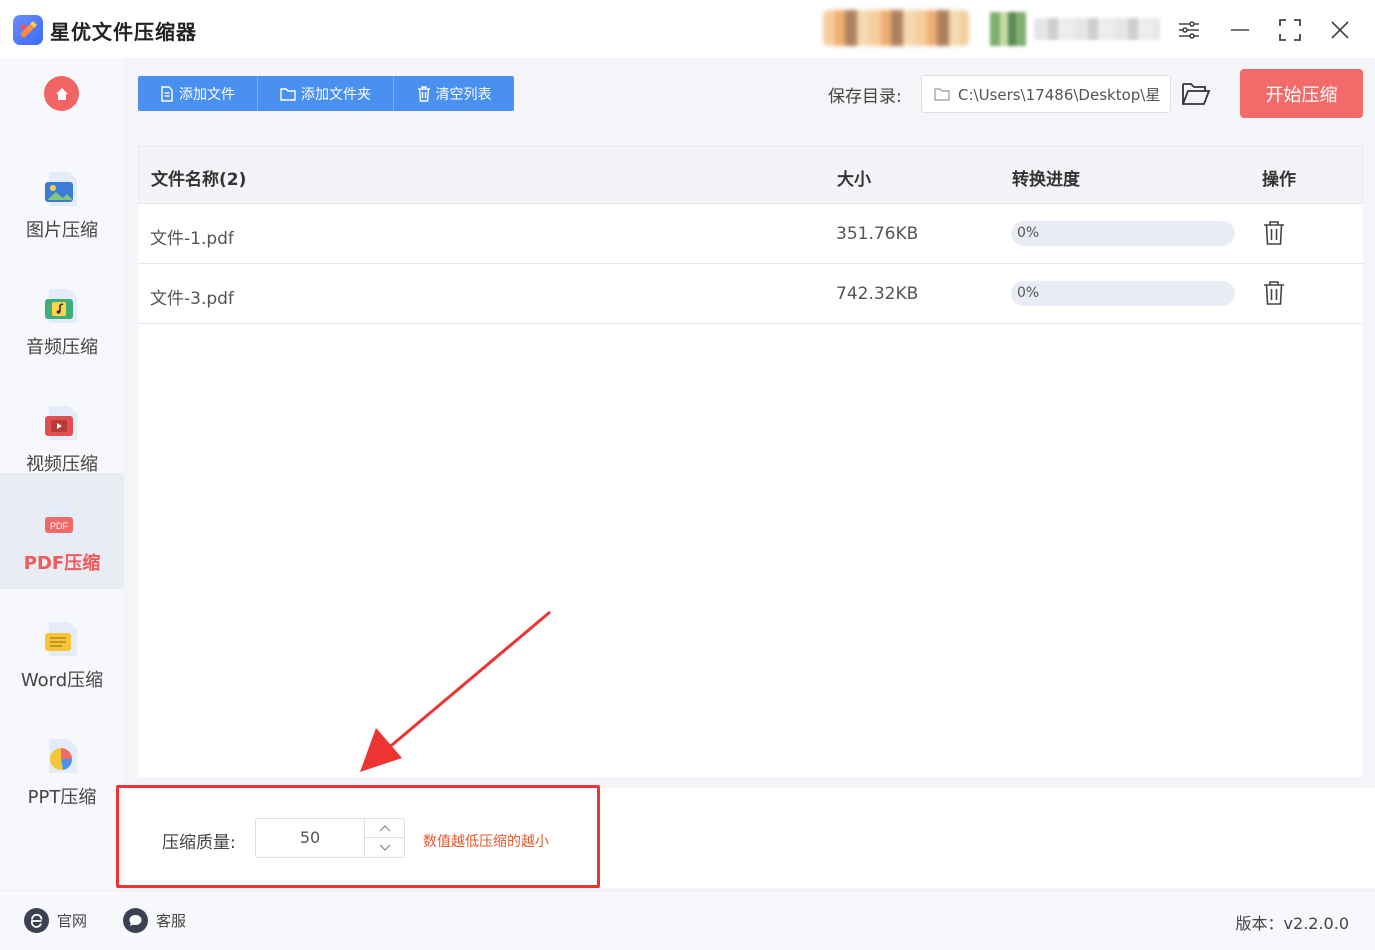  I want to click on add-folder-label: 添加文件夹, so click(336, 94).